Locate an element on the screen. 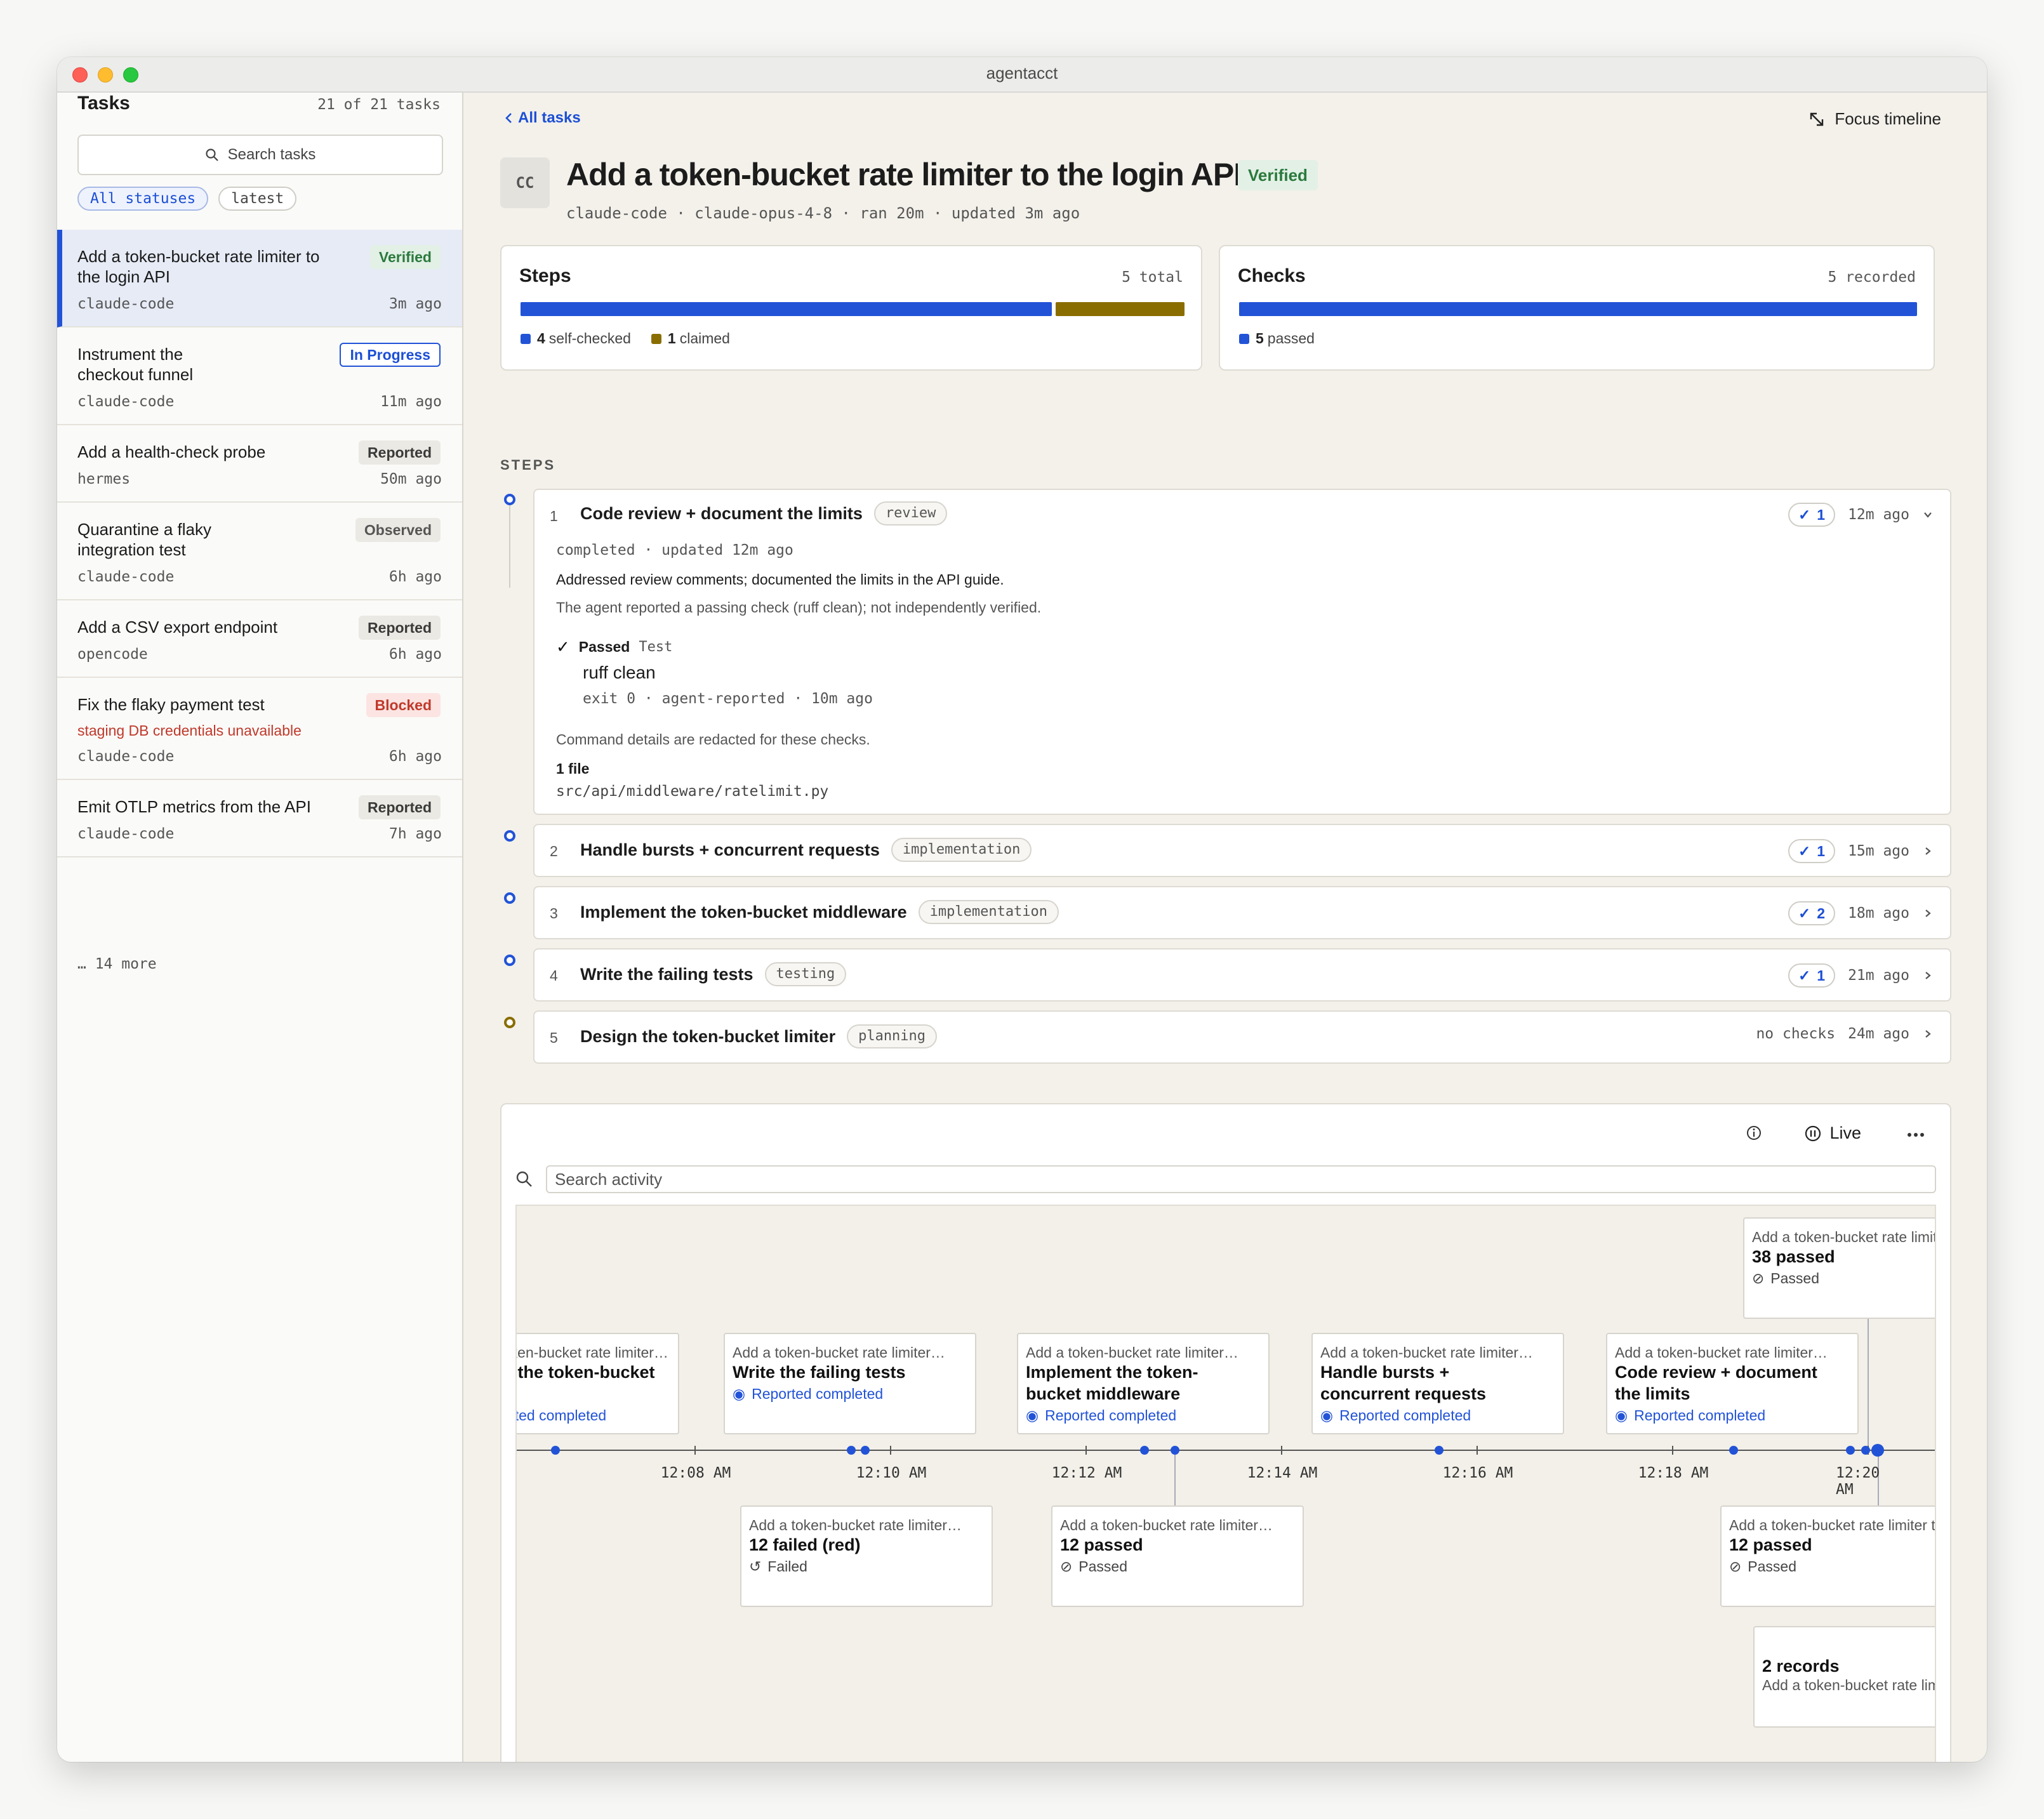 This screenshot has height=1819, width=2044. chevron-down-icon is located at coordinates (1928, 514).